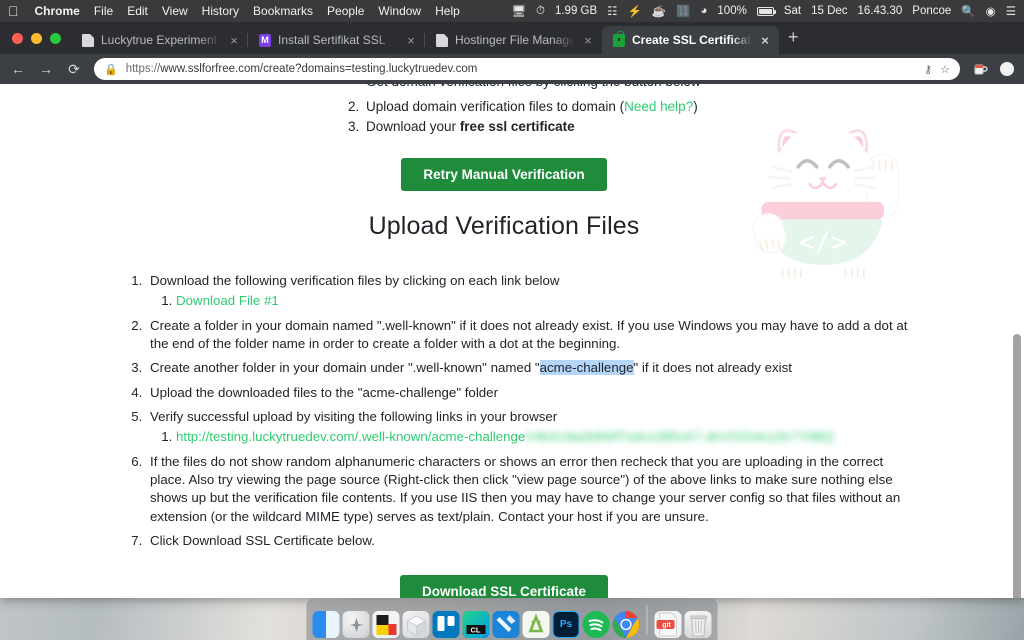 This screenshot has width=1024, height=640. What do you see at coordinates (1011, 11) in the screenshot?
I see `notification-center-icon: ☰` at bounding box center [1011, 11].